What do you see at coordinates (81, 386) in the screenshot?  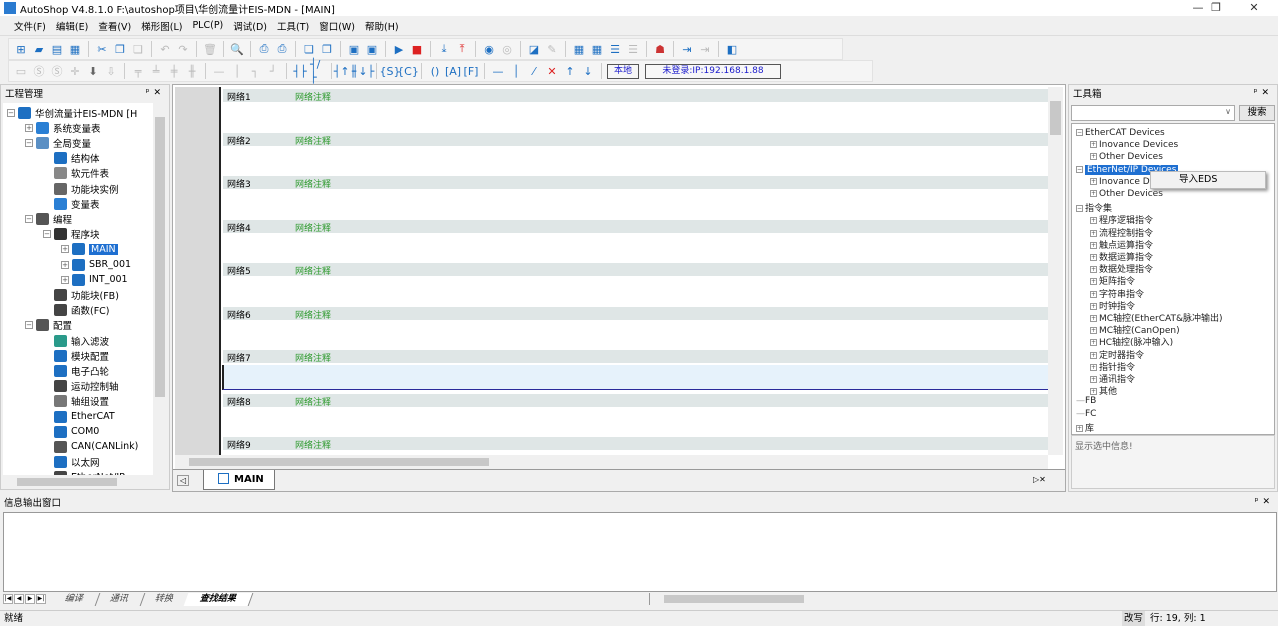 I see `project-tree-item: 运动控制轴` at bounding box center [81, 386].